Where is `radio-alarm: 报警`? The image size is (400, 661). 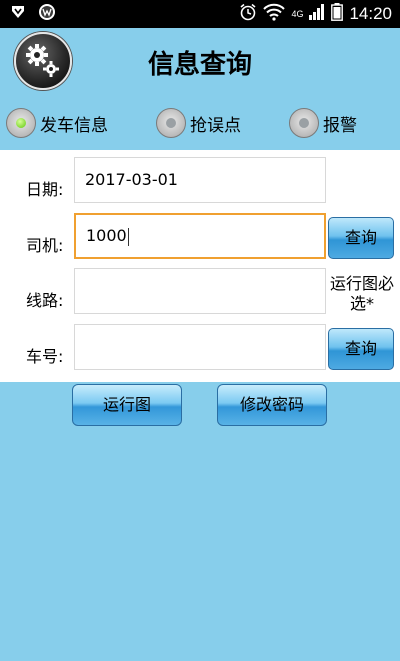
radio-alarm: 报警 is located at coordinates (323, 123).